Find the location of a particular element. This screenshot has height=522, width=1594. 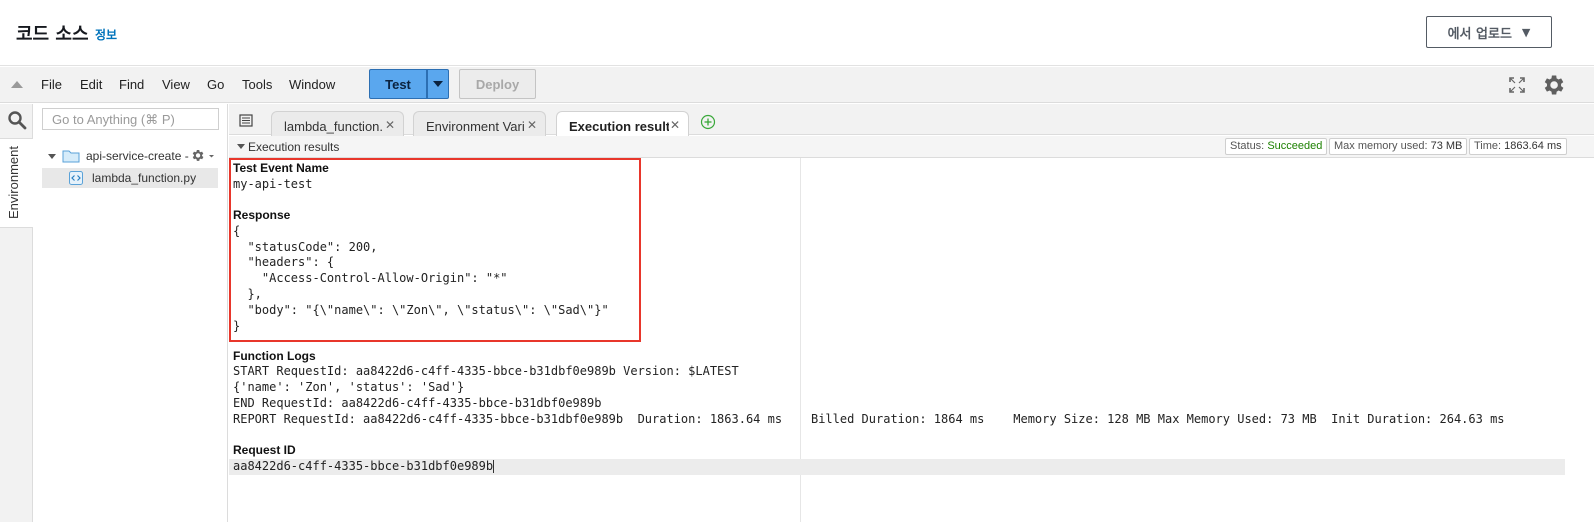

test-button-group: Test is located at coordinates (409, 84).